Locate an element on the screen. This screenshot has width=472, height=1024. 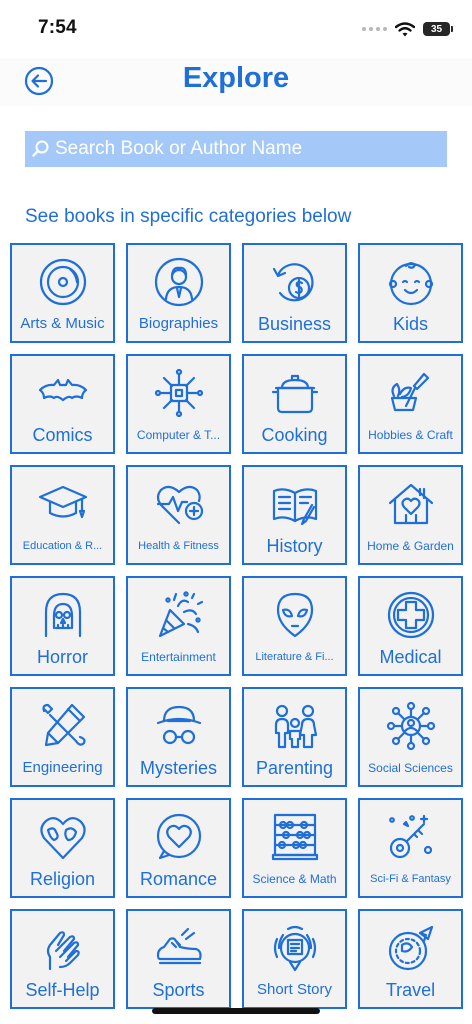
category-label: Medical is located at coordinates (410, 657).